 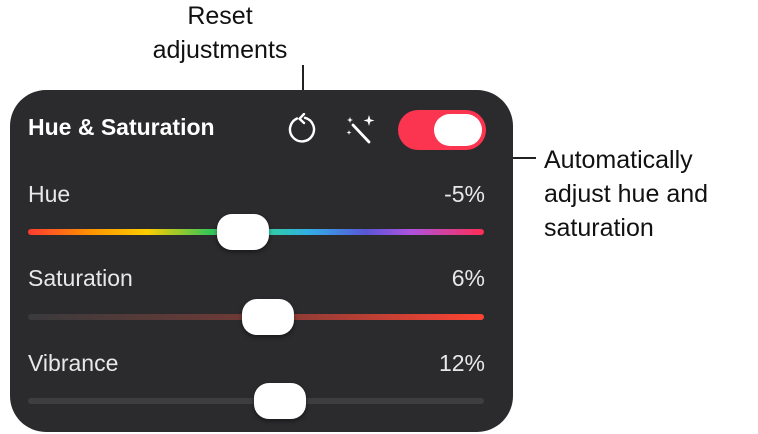 What do you see at coordinates (268, 317) in the screenshot?
I see `saturation-slider-thumb` at bounding box center [268, 317].